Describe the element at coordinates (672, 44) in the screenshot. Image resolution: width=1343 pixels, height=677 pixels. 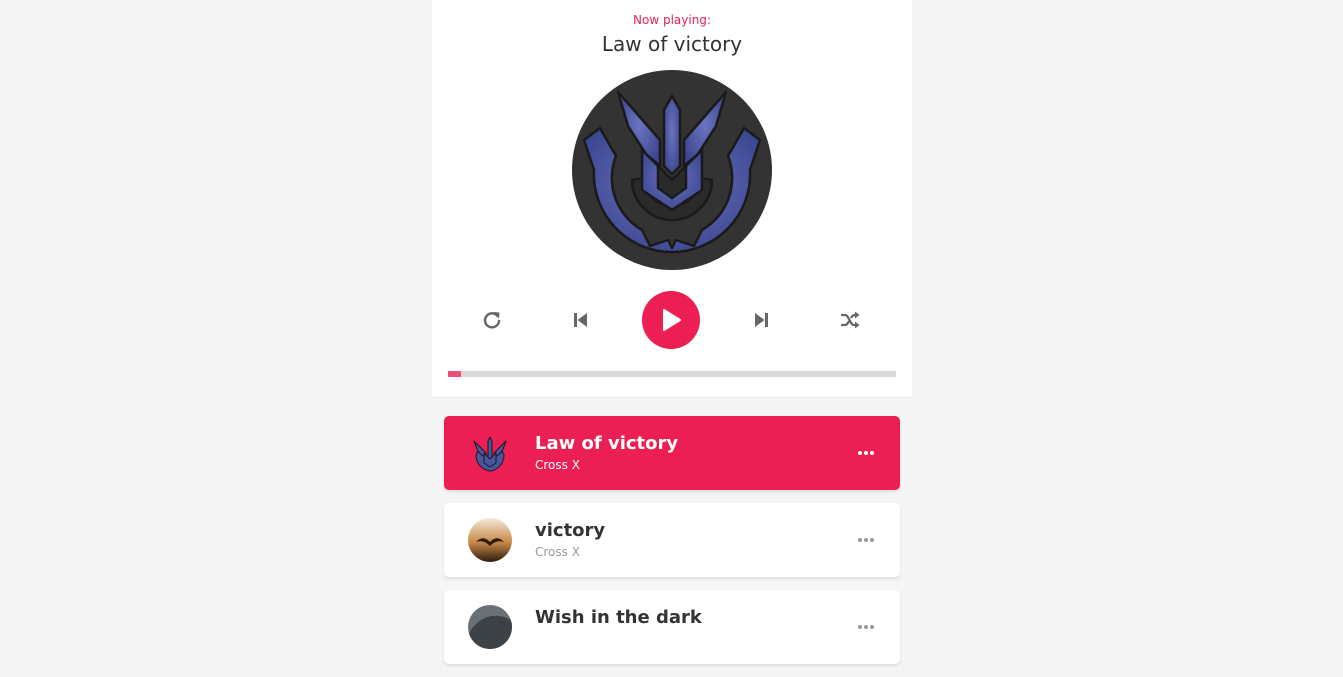
I see `current-song-title: Law of victory` at that location.